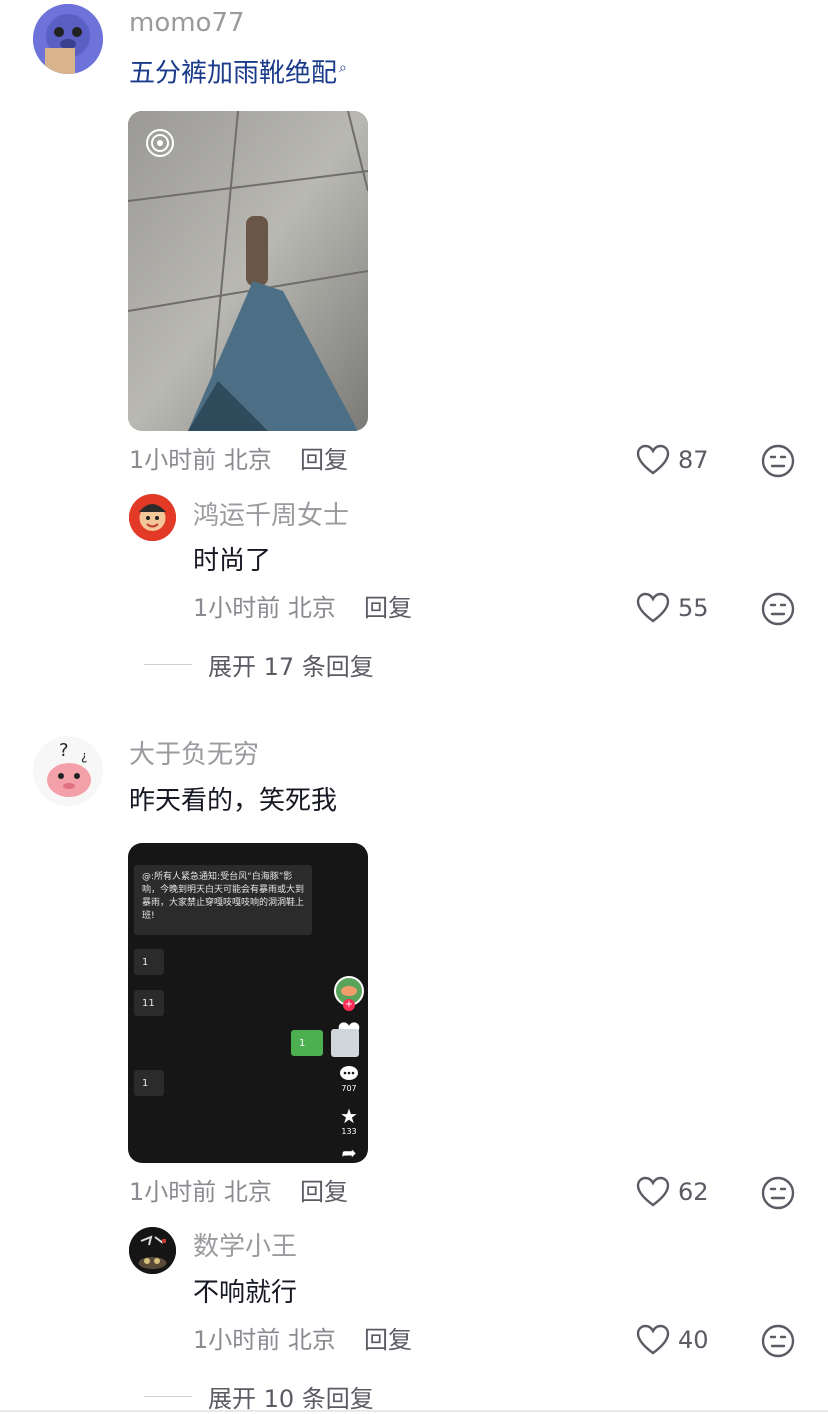 The height and width of the screenshot is (1414, 828). Describe the element at coordinates (68, 39) in the screenshot. I see `avatar` at that location.